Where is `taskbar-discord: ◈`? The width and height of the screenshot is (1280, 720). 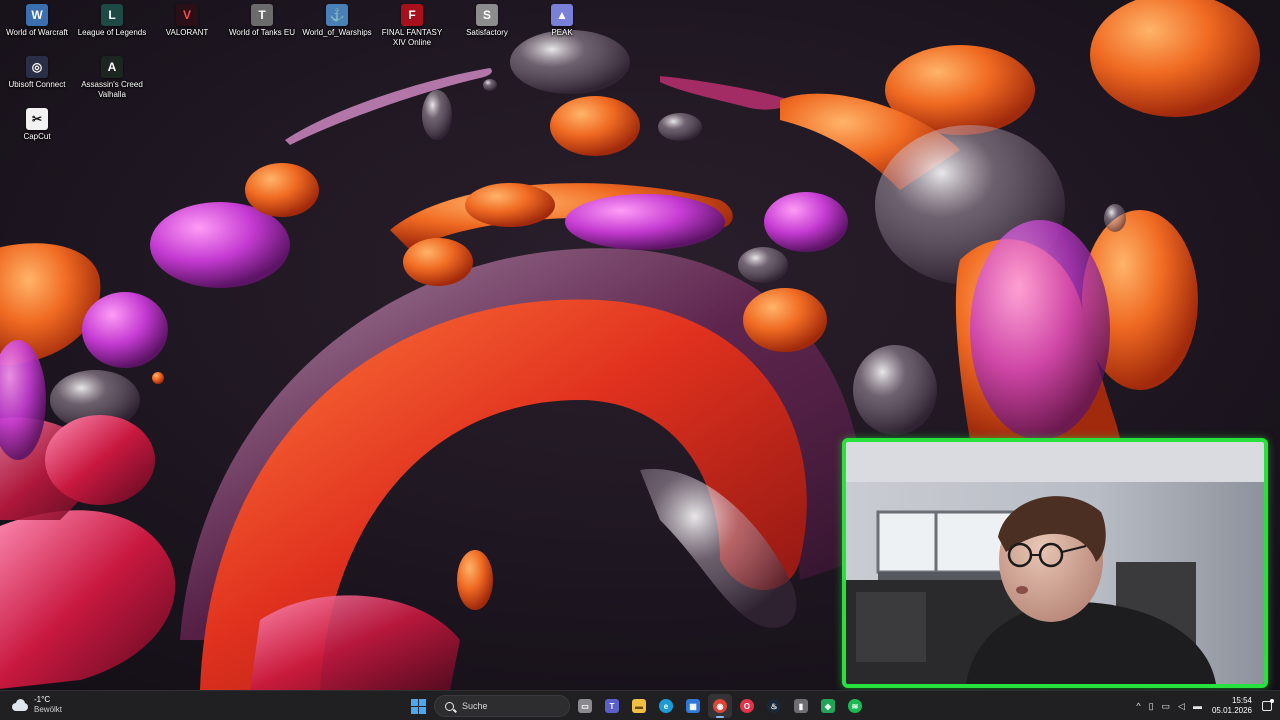
taskbar-discord: ◈ is located at coordinates (828, 706).